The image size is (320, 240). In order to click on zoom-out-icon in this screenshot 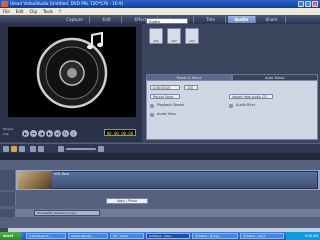, I will do `click(61, 149)`.